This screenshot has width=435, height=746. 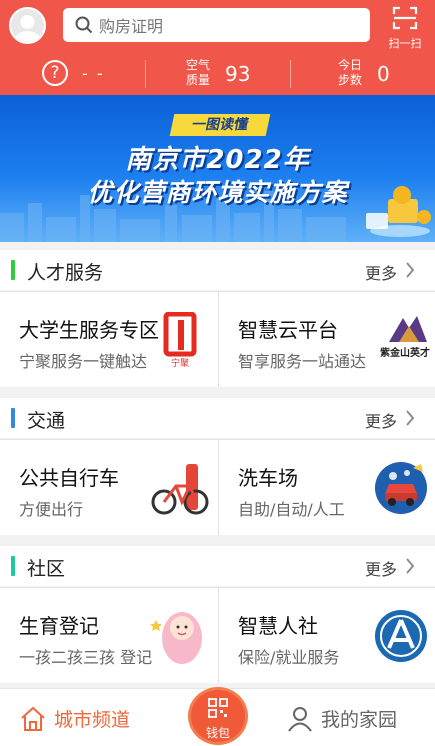 What do you see at coordinates (217, 566) in the screenshot?
I see `section-header-community: 社区 更多` at bounding box center [217, 566].